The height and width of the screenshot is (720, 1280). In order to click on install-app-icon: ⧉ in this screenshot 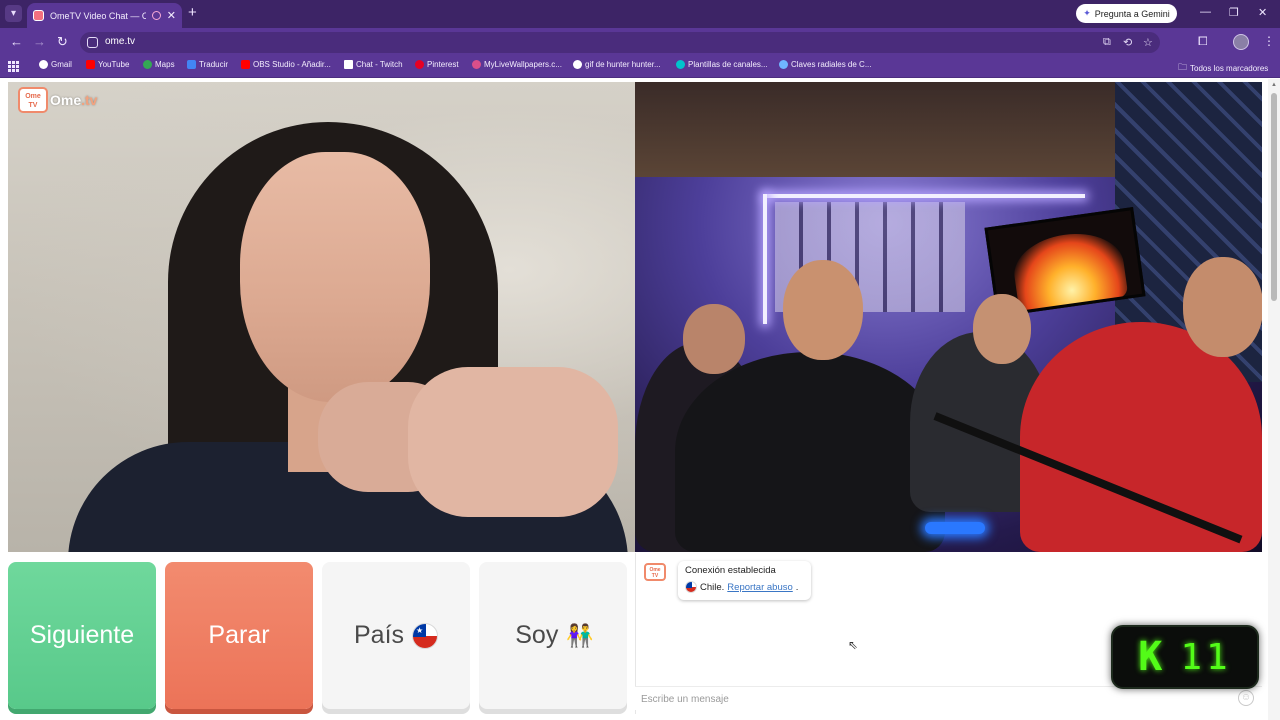, I will do `click(1107, 42)`.